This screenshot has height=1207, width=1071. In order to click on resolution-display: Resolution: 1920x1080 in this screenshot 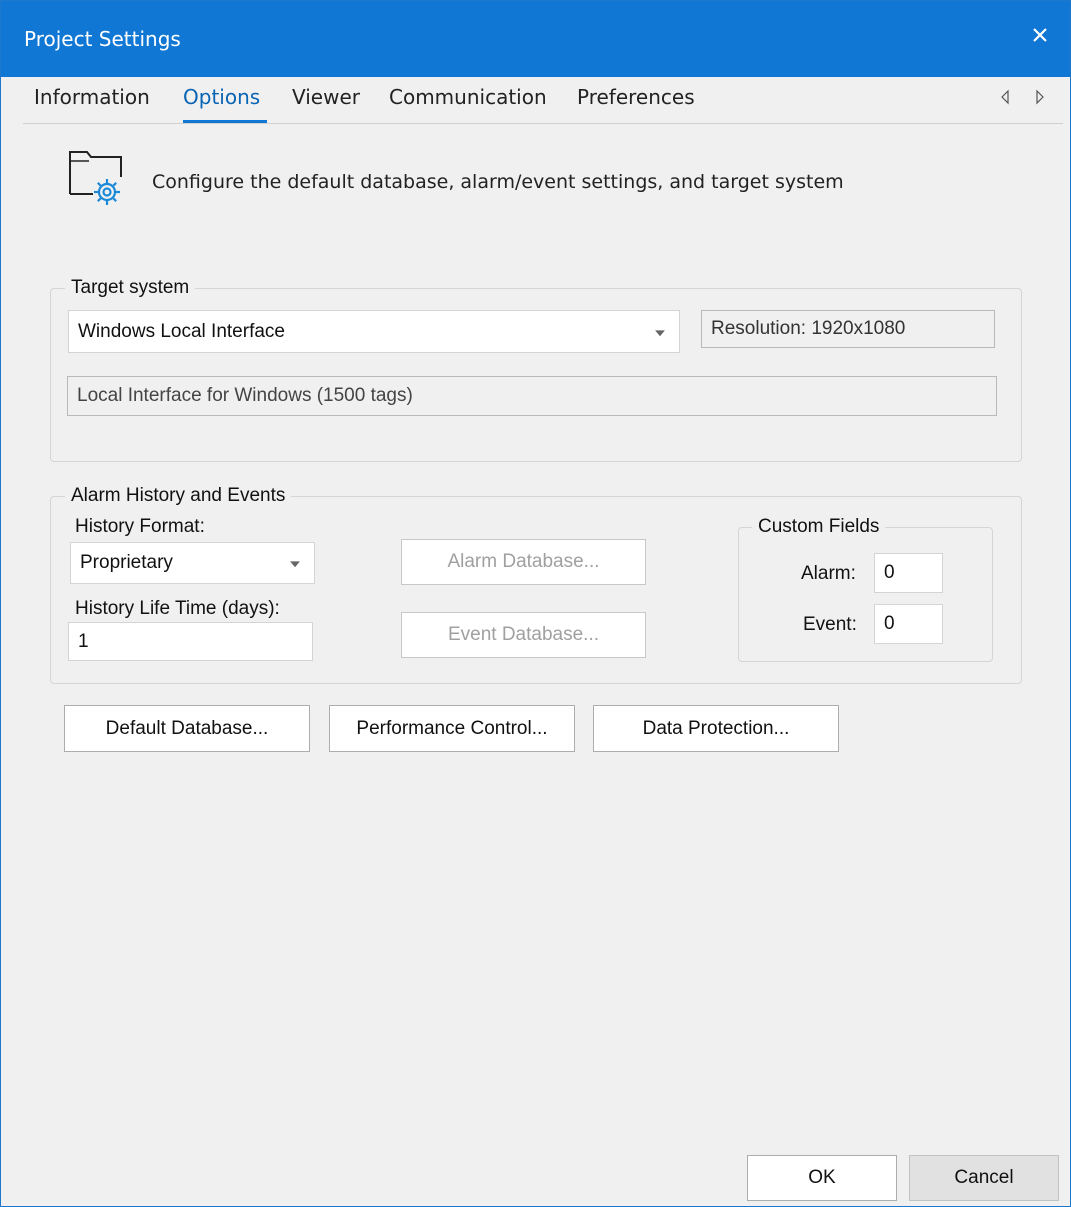, I will do `click(848, 329)`.